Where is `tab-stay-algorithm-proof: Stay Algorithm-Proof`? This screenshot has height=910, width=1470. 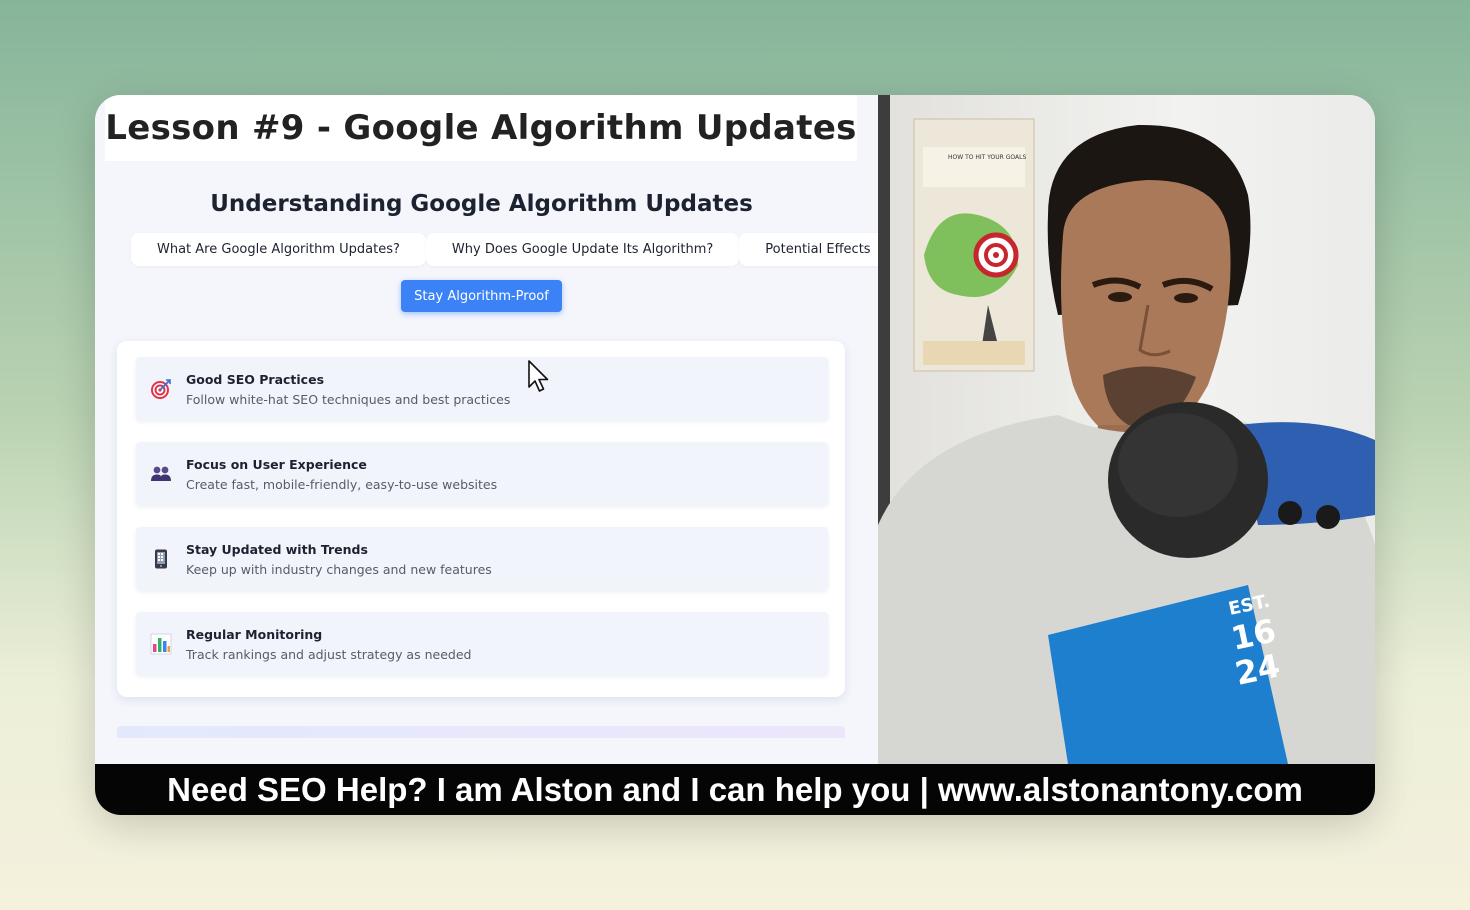
tab-stay-algorithm-proof: Stay Algorithm-Proof is located at coordinates (481, 296).